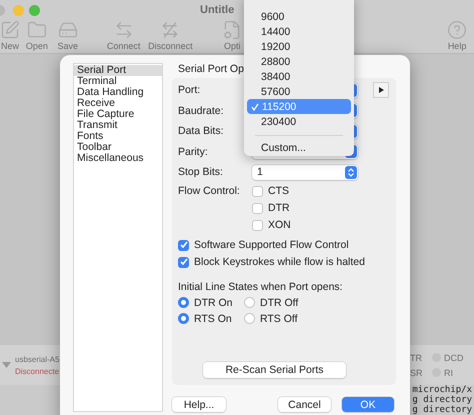  I want to click on signal-label: SR, so click(417, 373).